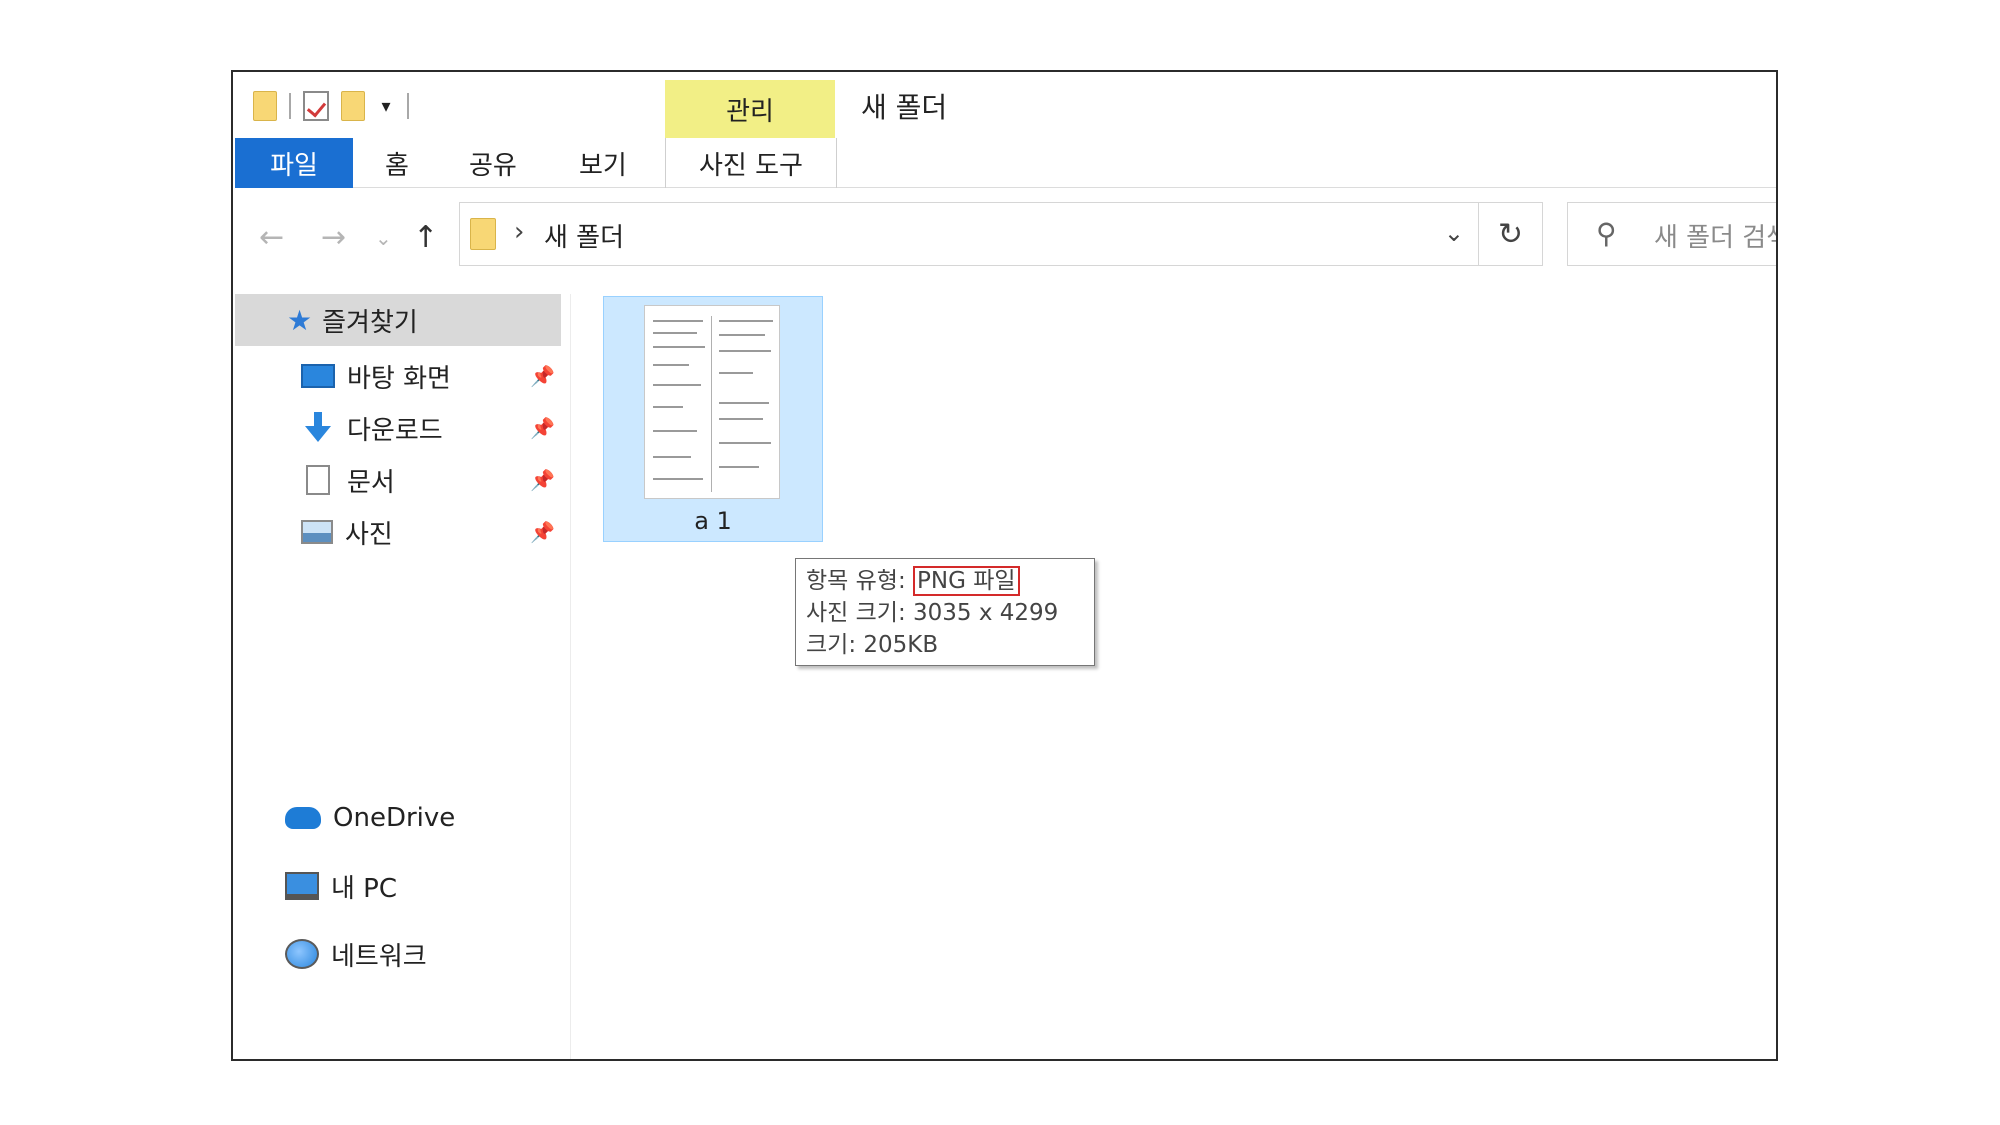 This screenshot has height=1125, width=2000. What do you see at coordinates (860, 581) in the screenshot?
I see `tooltip-type-label: 항목 유형:` at bounding box center [860, 581].